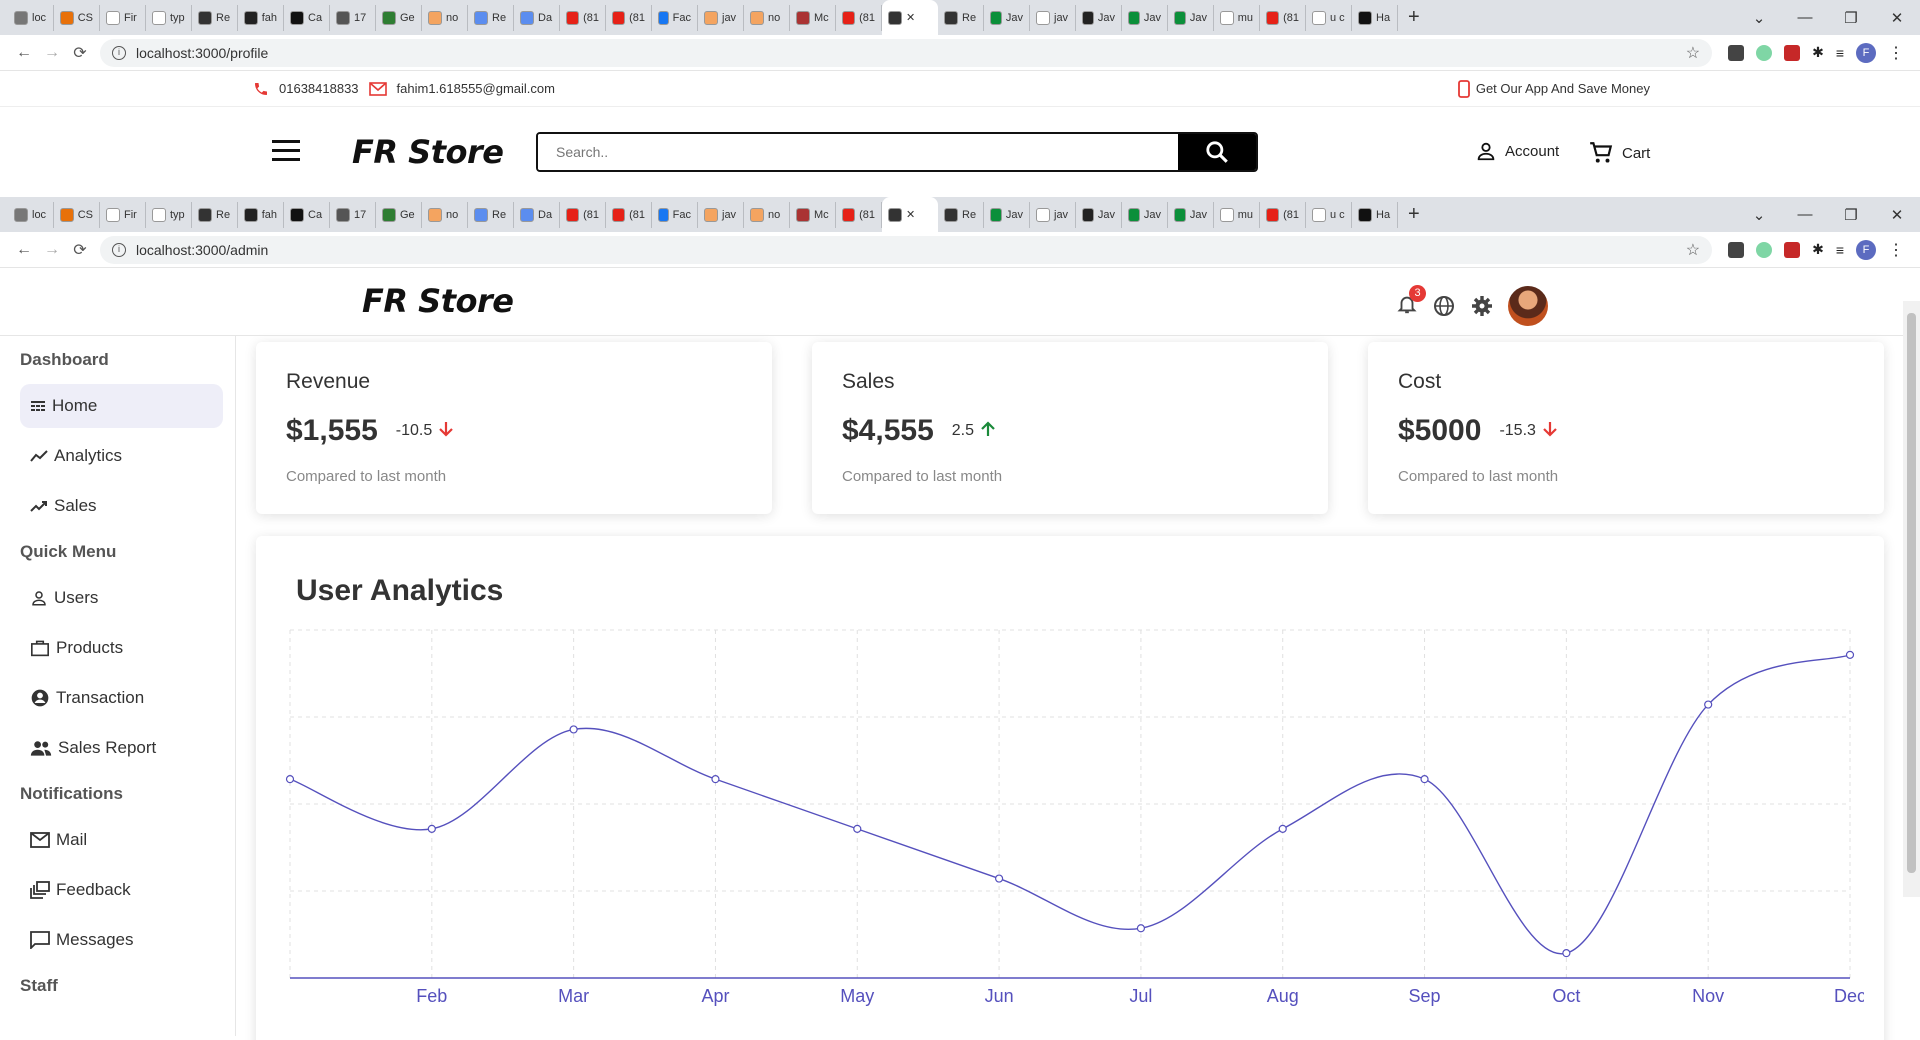 Image resolution: width=1920 pixels, height=1040 pixels. What do you see at coordinates (1851, 215) in the screenshot?
I see `restore-icon: ❐` at bounding box center [1851, 215].